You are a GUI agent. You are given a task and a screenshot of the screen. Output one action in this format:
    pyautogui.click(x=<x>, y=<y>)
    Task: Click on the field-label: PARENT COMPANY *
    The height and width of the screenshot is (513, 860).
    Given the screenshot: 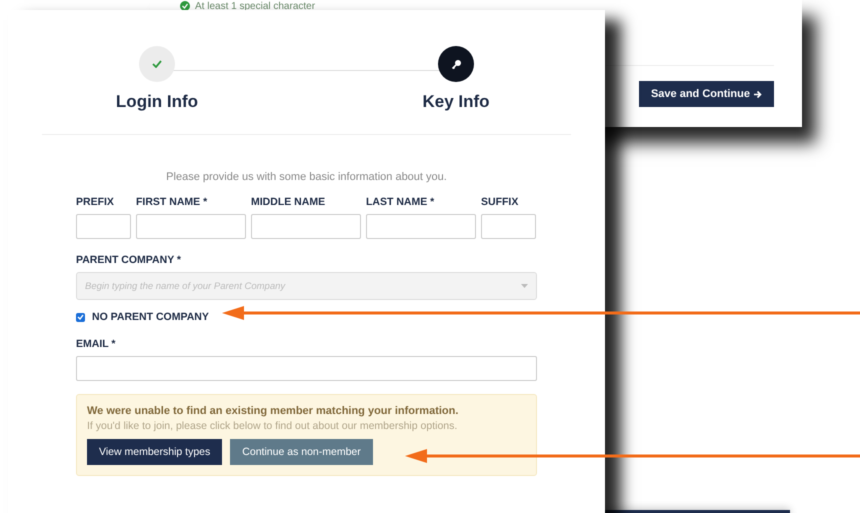 What is the action you would take?
    pyautogui.click(x=129, y=260)
    